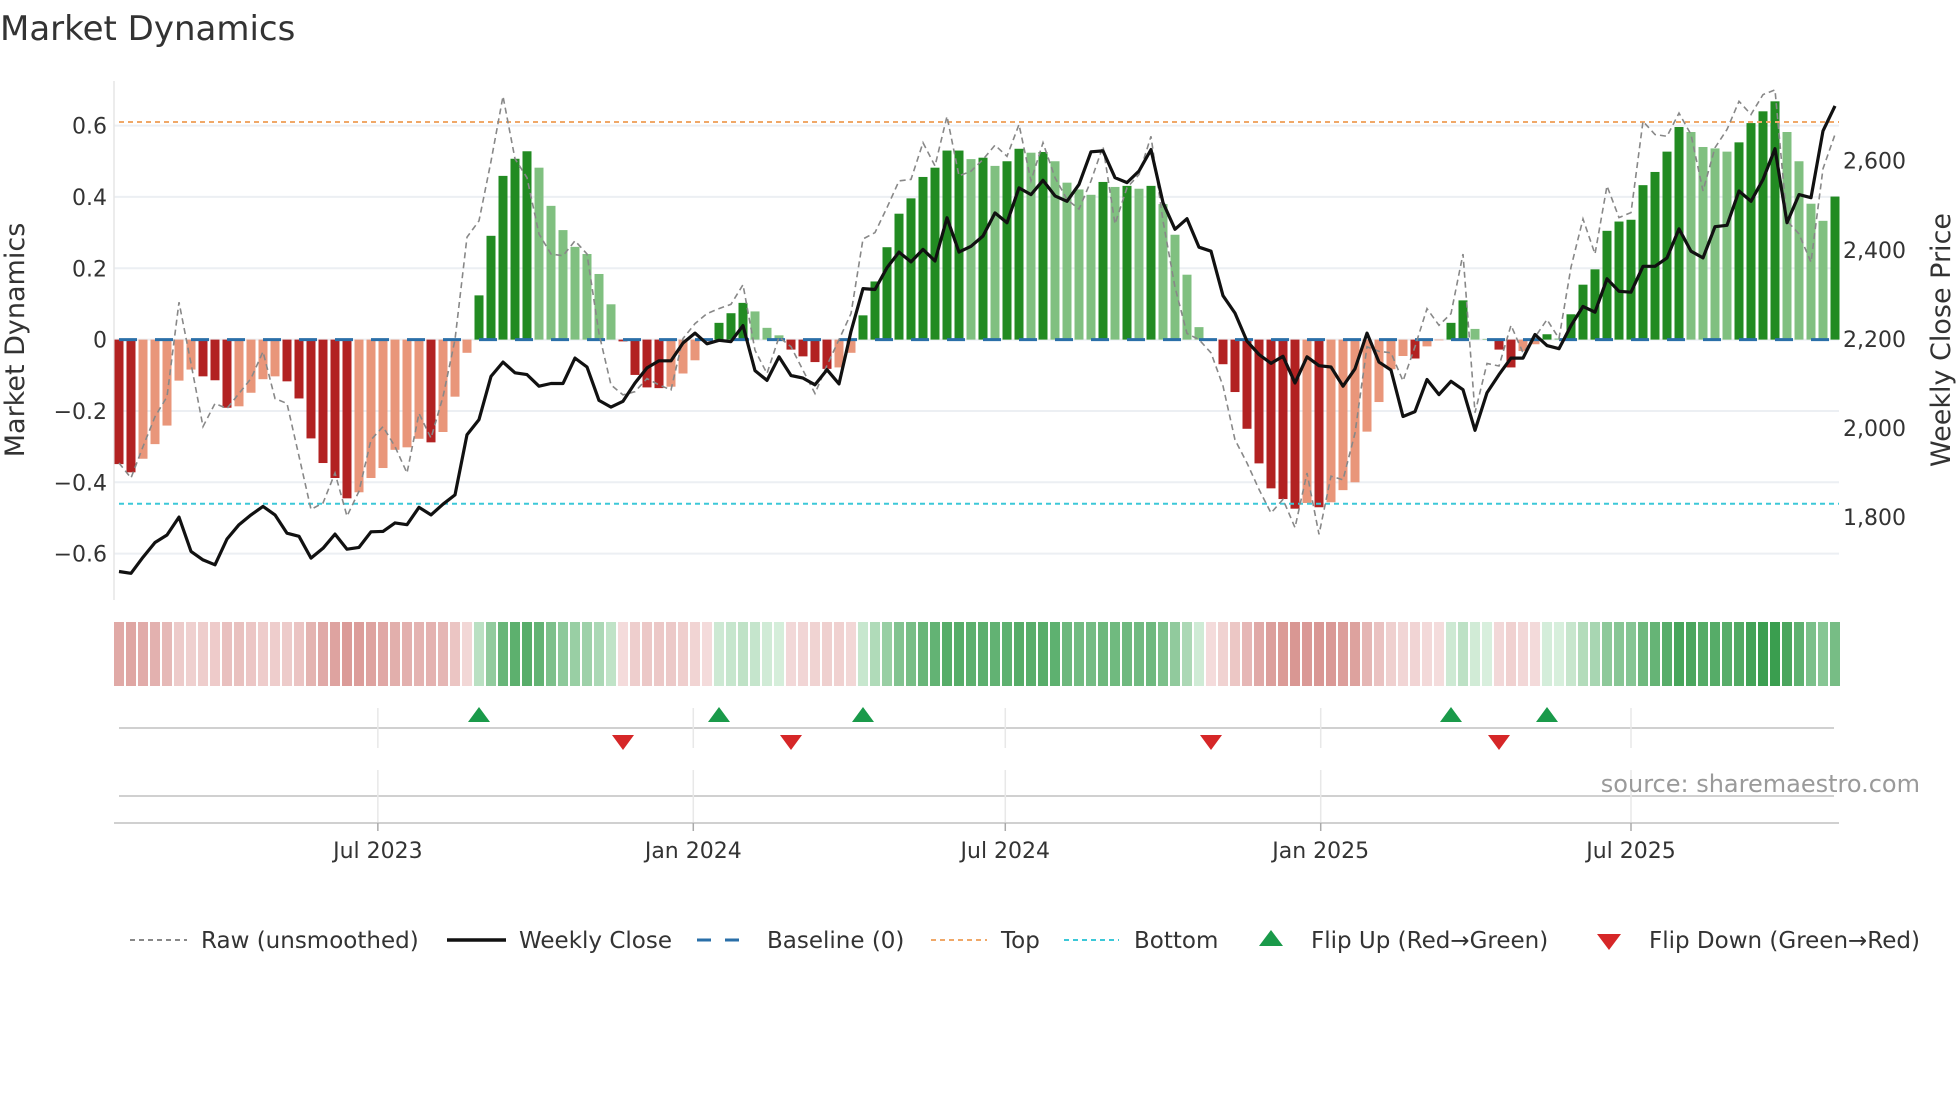 The width and height of the screenshot is (1960, 1102). Describe the element at coordinates (89, 269) in the screenshot. I see `y-tick-label: 0.2` at that location.